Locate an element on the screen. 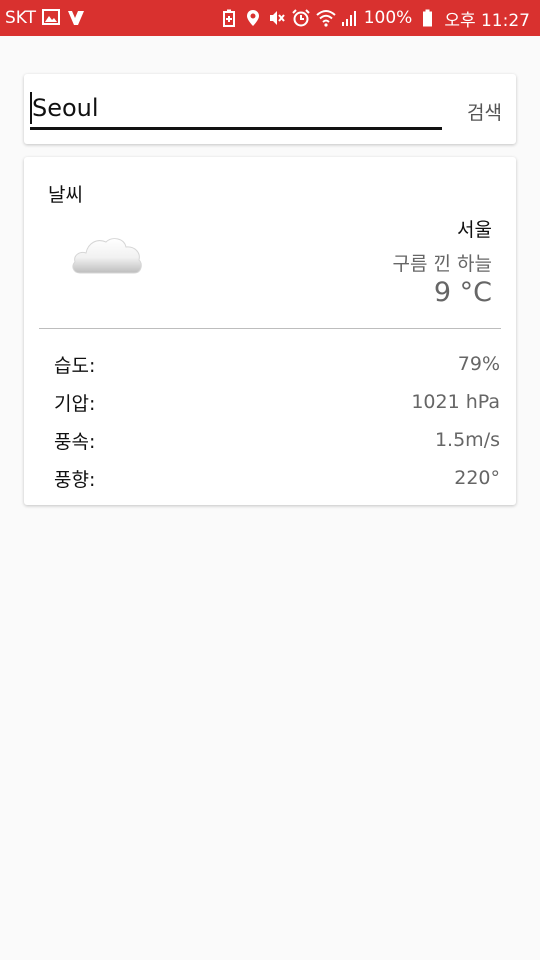  signal-icon is located at coordinates (349, 18).